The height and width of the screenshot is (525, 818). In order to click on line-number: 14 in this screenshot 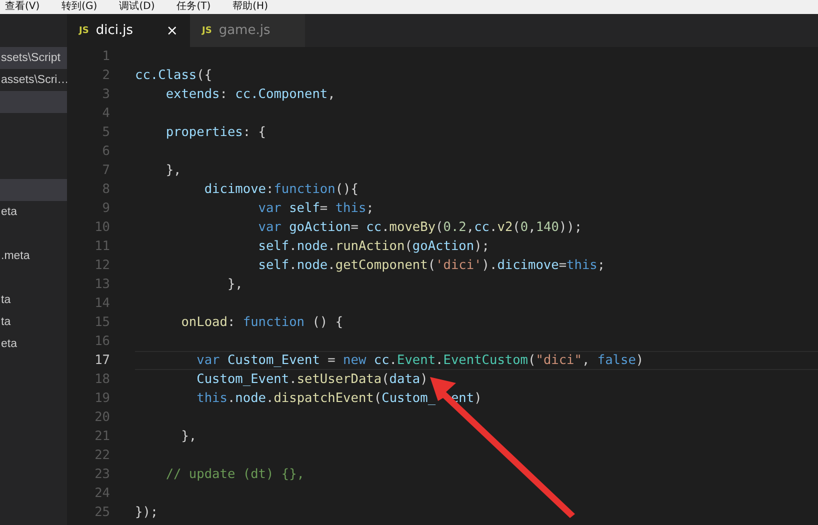, I will do `click(102, 304)`.